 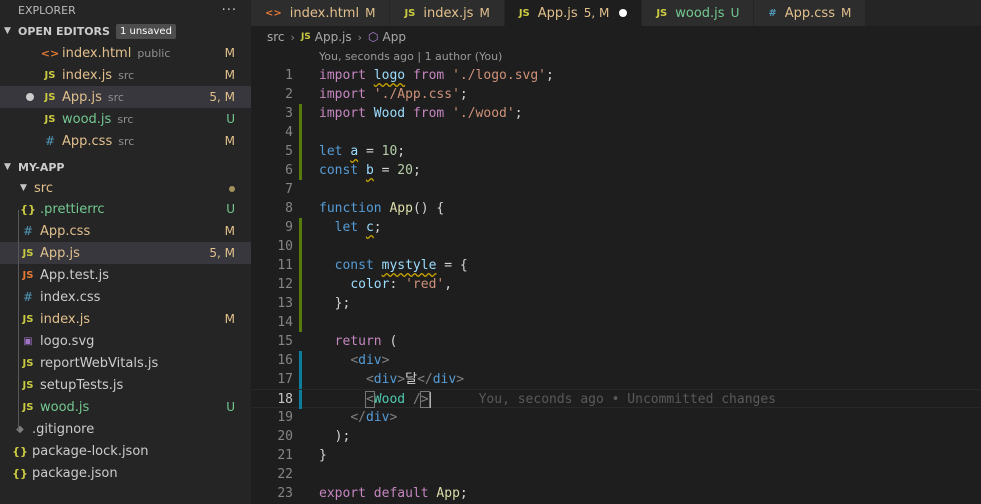 What do you see at coordinates (616, 170) in the screenshot?
I see `code-line: 6 const b = 20;` at bounding box center [616, 170].